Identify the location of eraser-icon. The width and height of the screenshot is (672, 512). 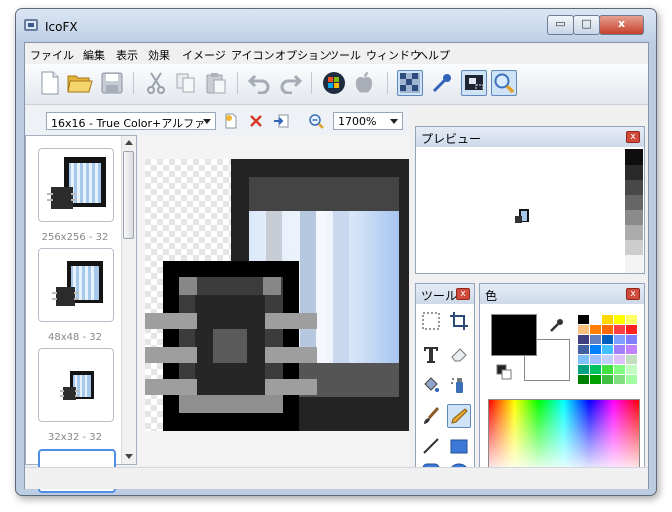
(459, 354).